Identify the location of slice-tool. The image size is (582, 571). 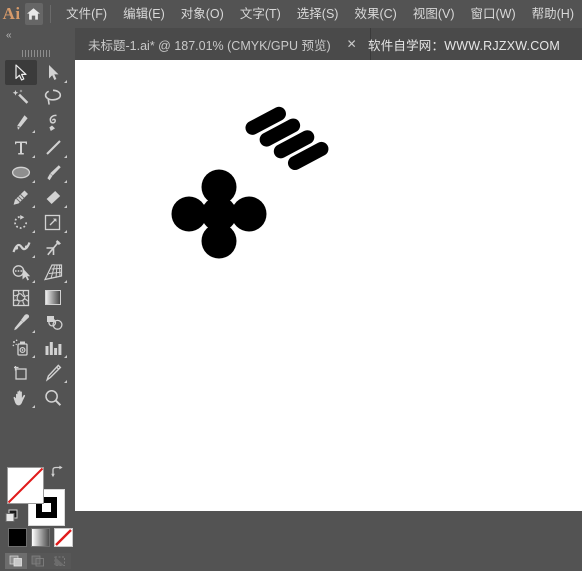
(53, 372).